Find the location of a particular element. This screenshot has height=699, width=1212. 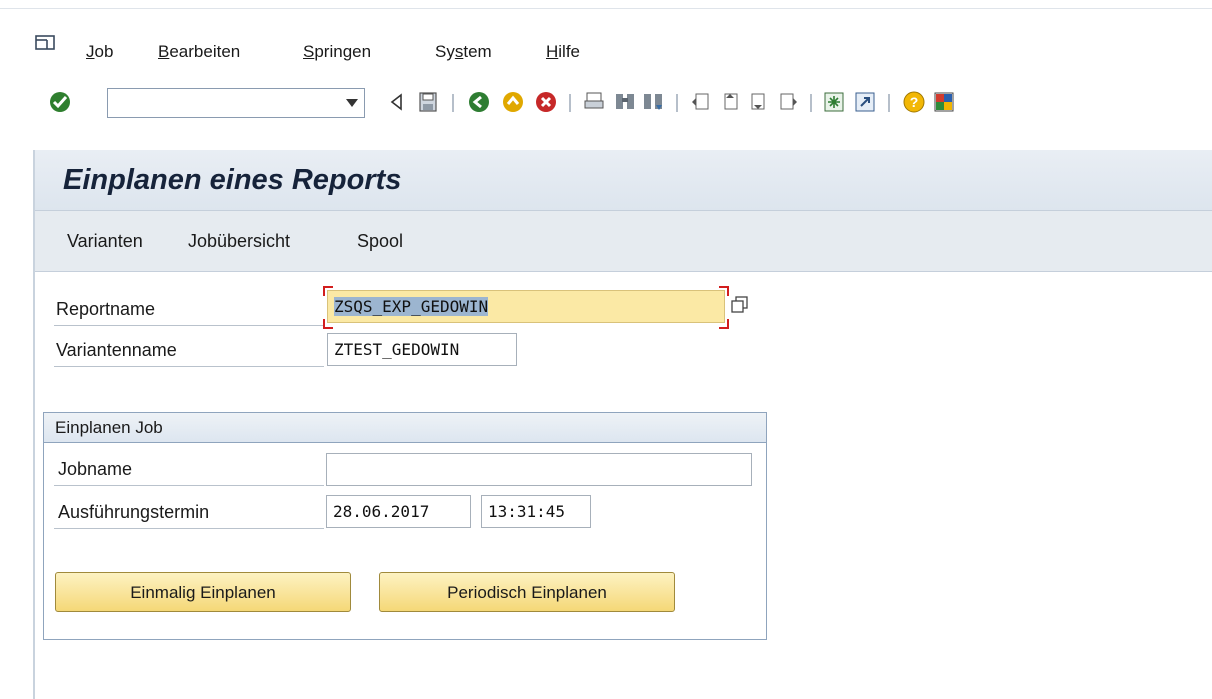

varianten-button: Varianten is located at coordinates (105, 241).